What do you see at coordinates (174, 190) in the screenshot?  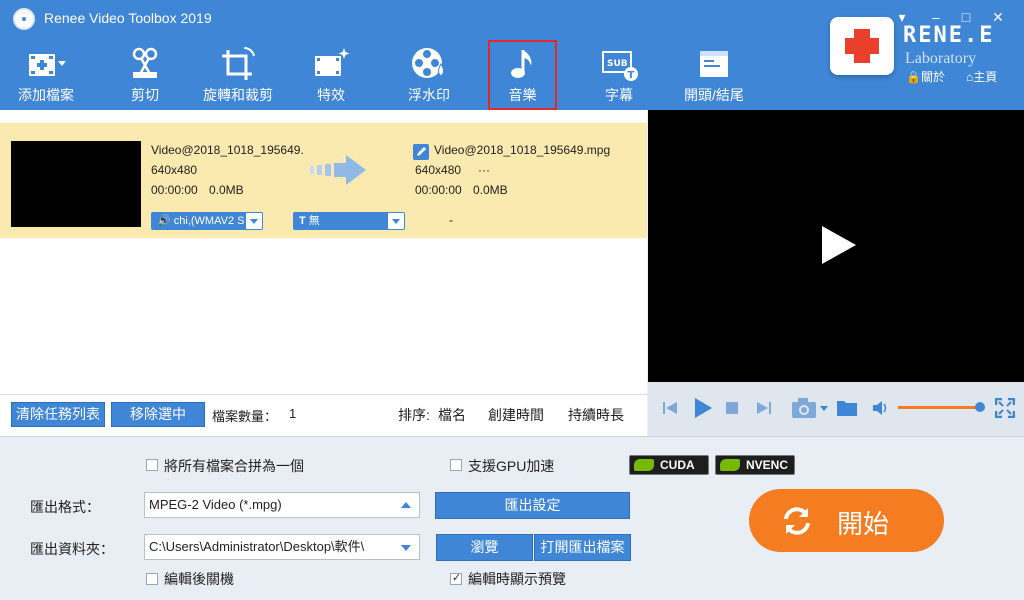 I see `source-duration: 00:00:00` at bounding box center [174, 190].